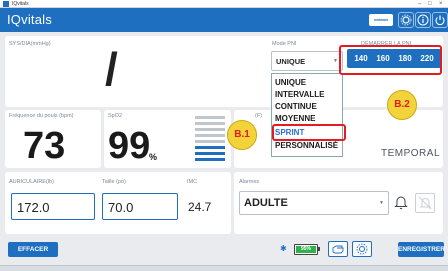 This screenshot has width=448, height=271. Describe the element at coordinates (33, 207) in the screenshot. I see `auricular-value: 172.0` at that location.